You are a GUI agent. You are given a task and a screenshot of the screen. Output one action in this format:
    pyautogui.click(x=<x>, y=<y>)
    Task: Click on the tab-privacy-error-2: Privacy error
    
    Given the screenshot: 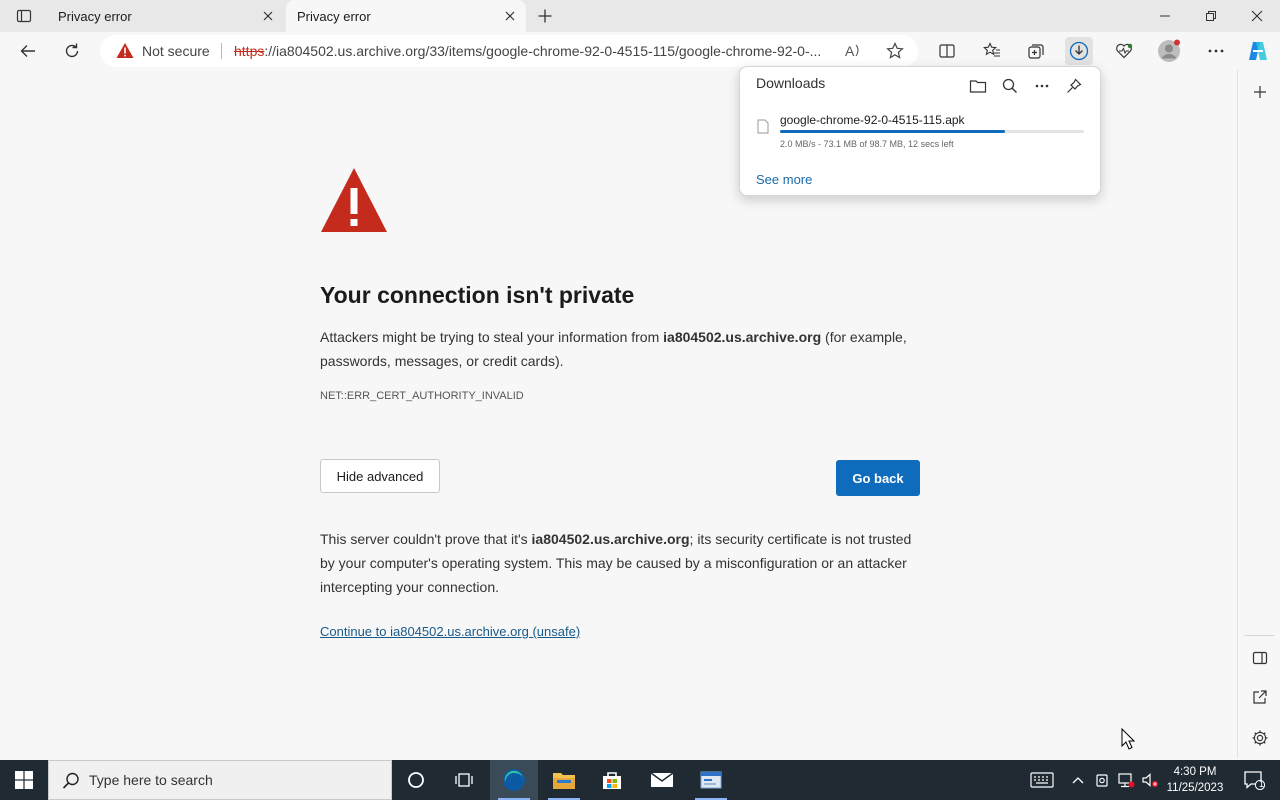 What is the action you would take?
    pyautogui.click(x=406, y=16)
    